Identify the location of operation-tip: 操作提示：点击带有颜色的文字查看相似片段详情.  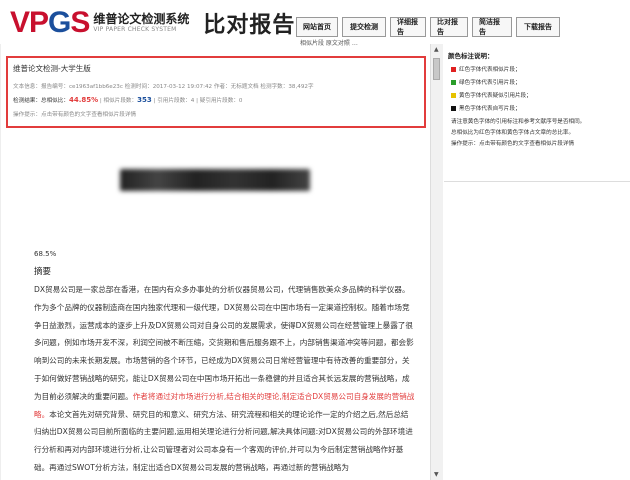
(75, 115).